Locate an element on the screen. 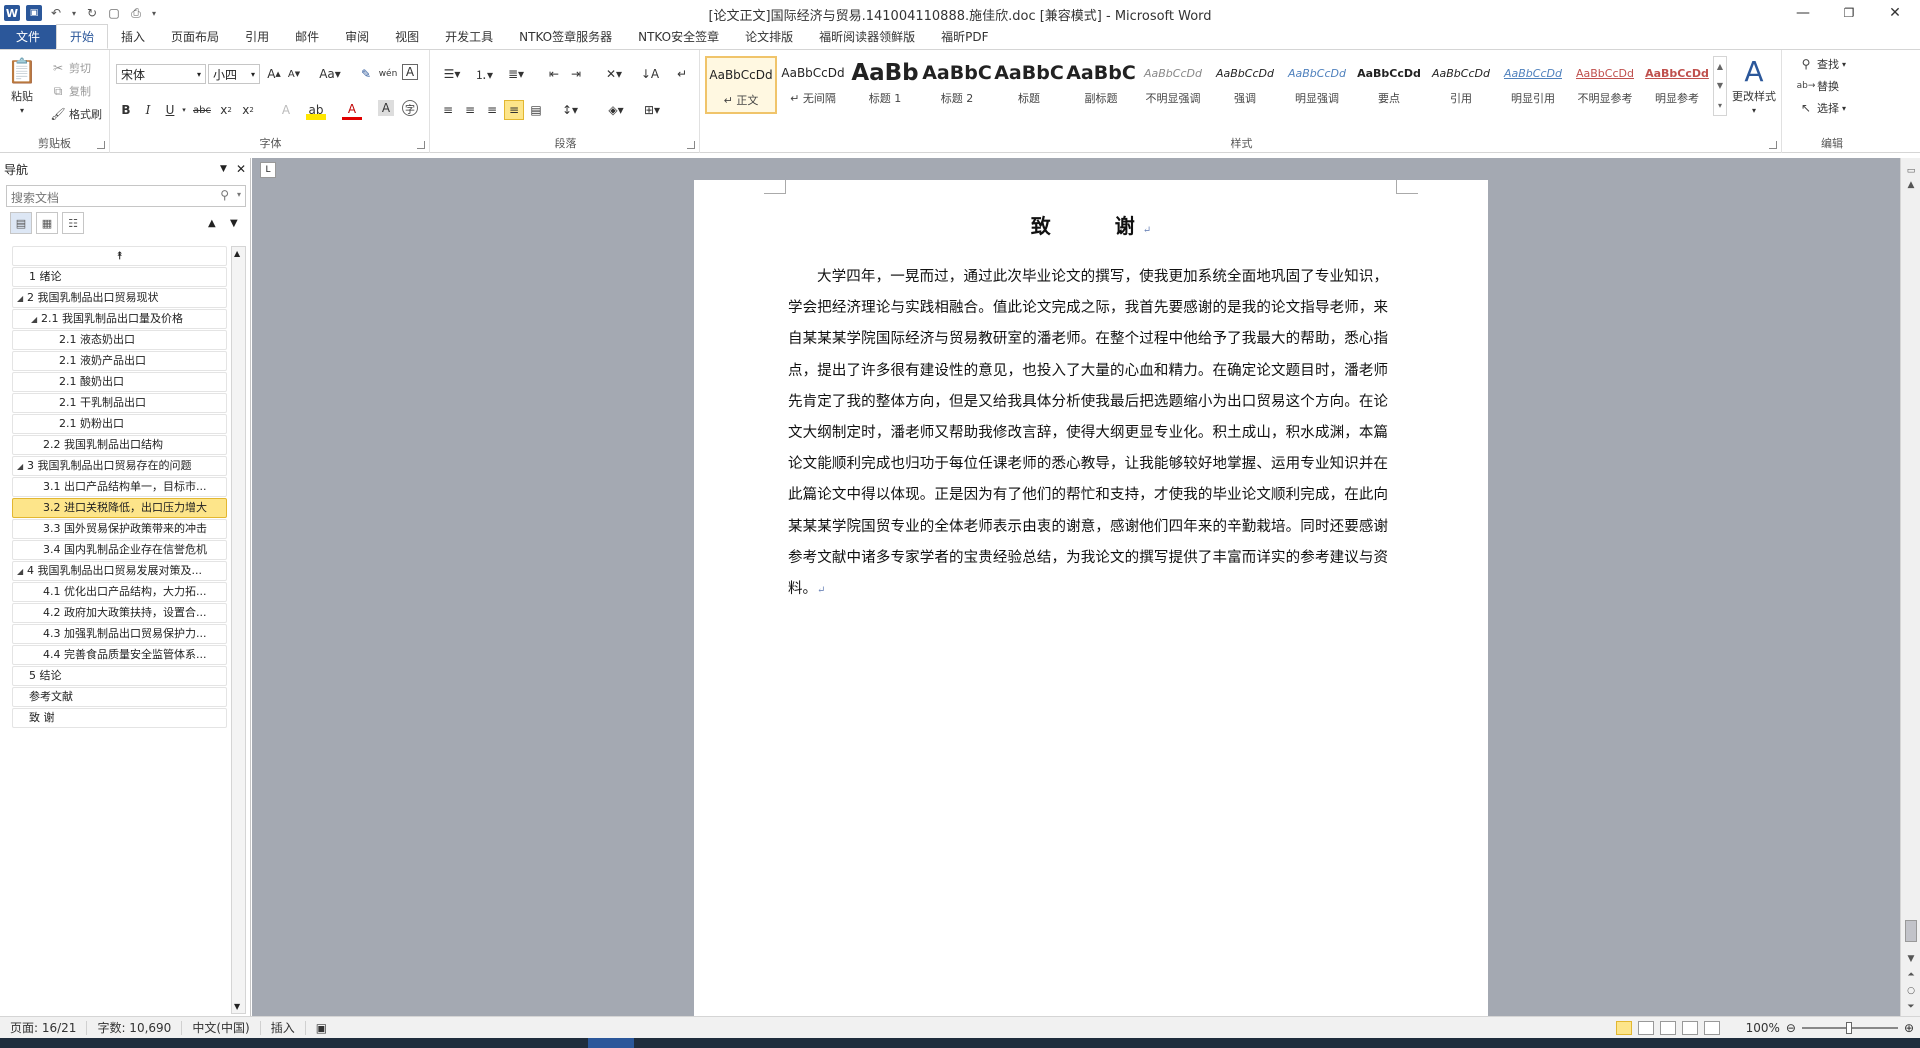 This screenshot has height=1048, width=1920. select-button: ↖ 选择 ▾ is located at coordinates (1822, 108).